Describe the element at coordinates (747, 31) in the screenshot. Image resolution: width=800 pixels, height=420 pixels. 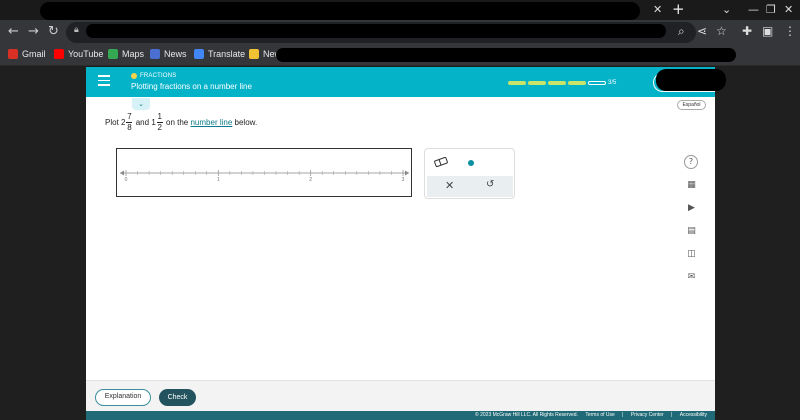
I see `extensions-icon: ✚` at that location.